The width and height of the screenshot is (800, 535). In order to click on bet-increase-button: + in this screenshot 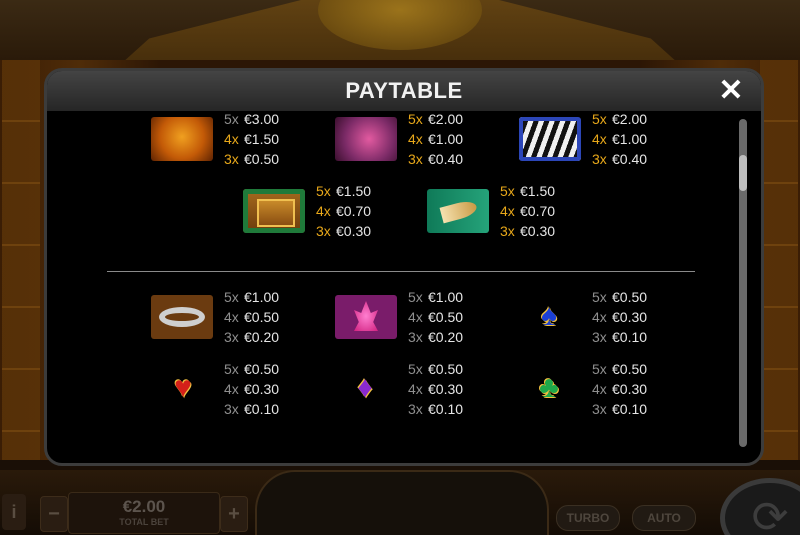, I will do `click(234, 514)`.